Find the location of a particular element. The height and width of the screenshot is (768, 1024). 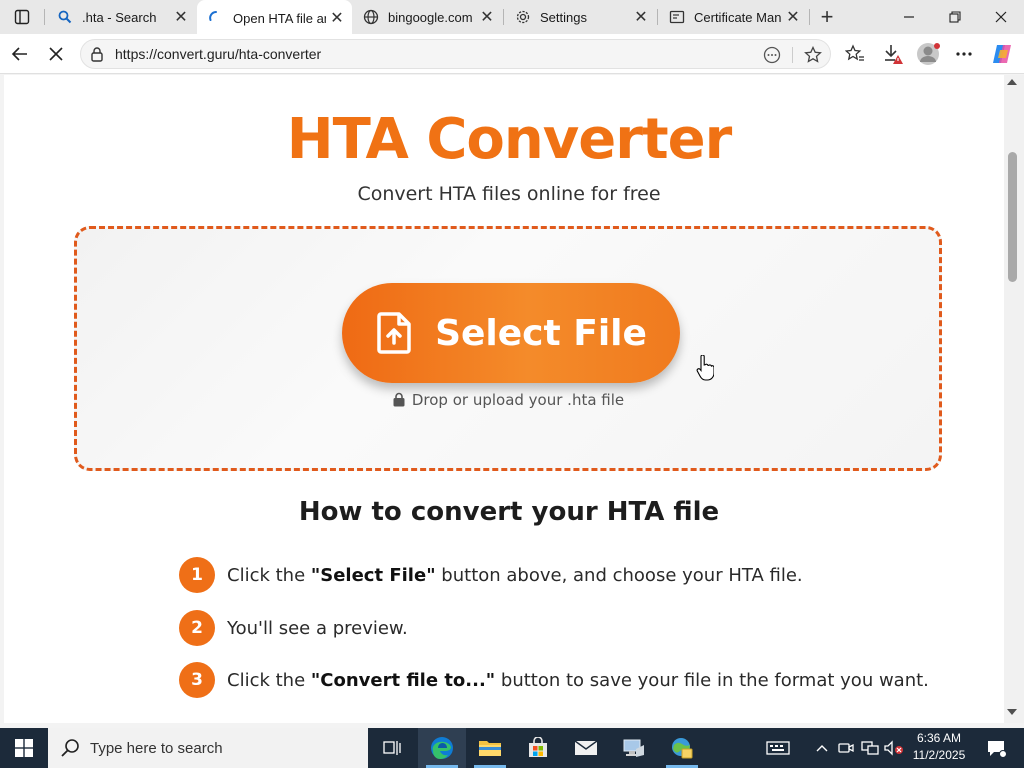

tab-bingoogle: bingoogle.com ✕ is located at coordinates (427, 17).